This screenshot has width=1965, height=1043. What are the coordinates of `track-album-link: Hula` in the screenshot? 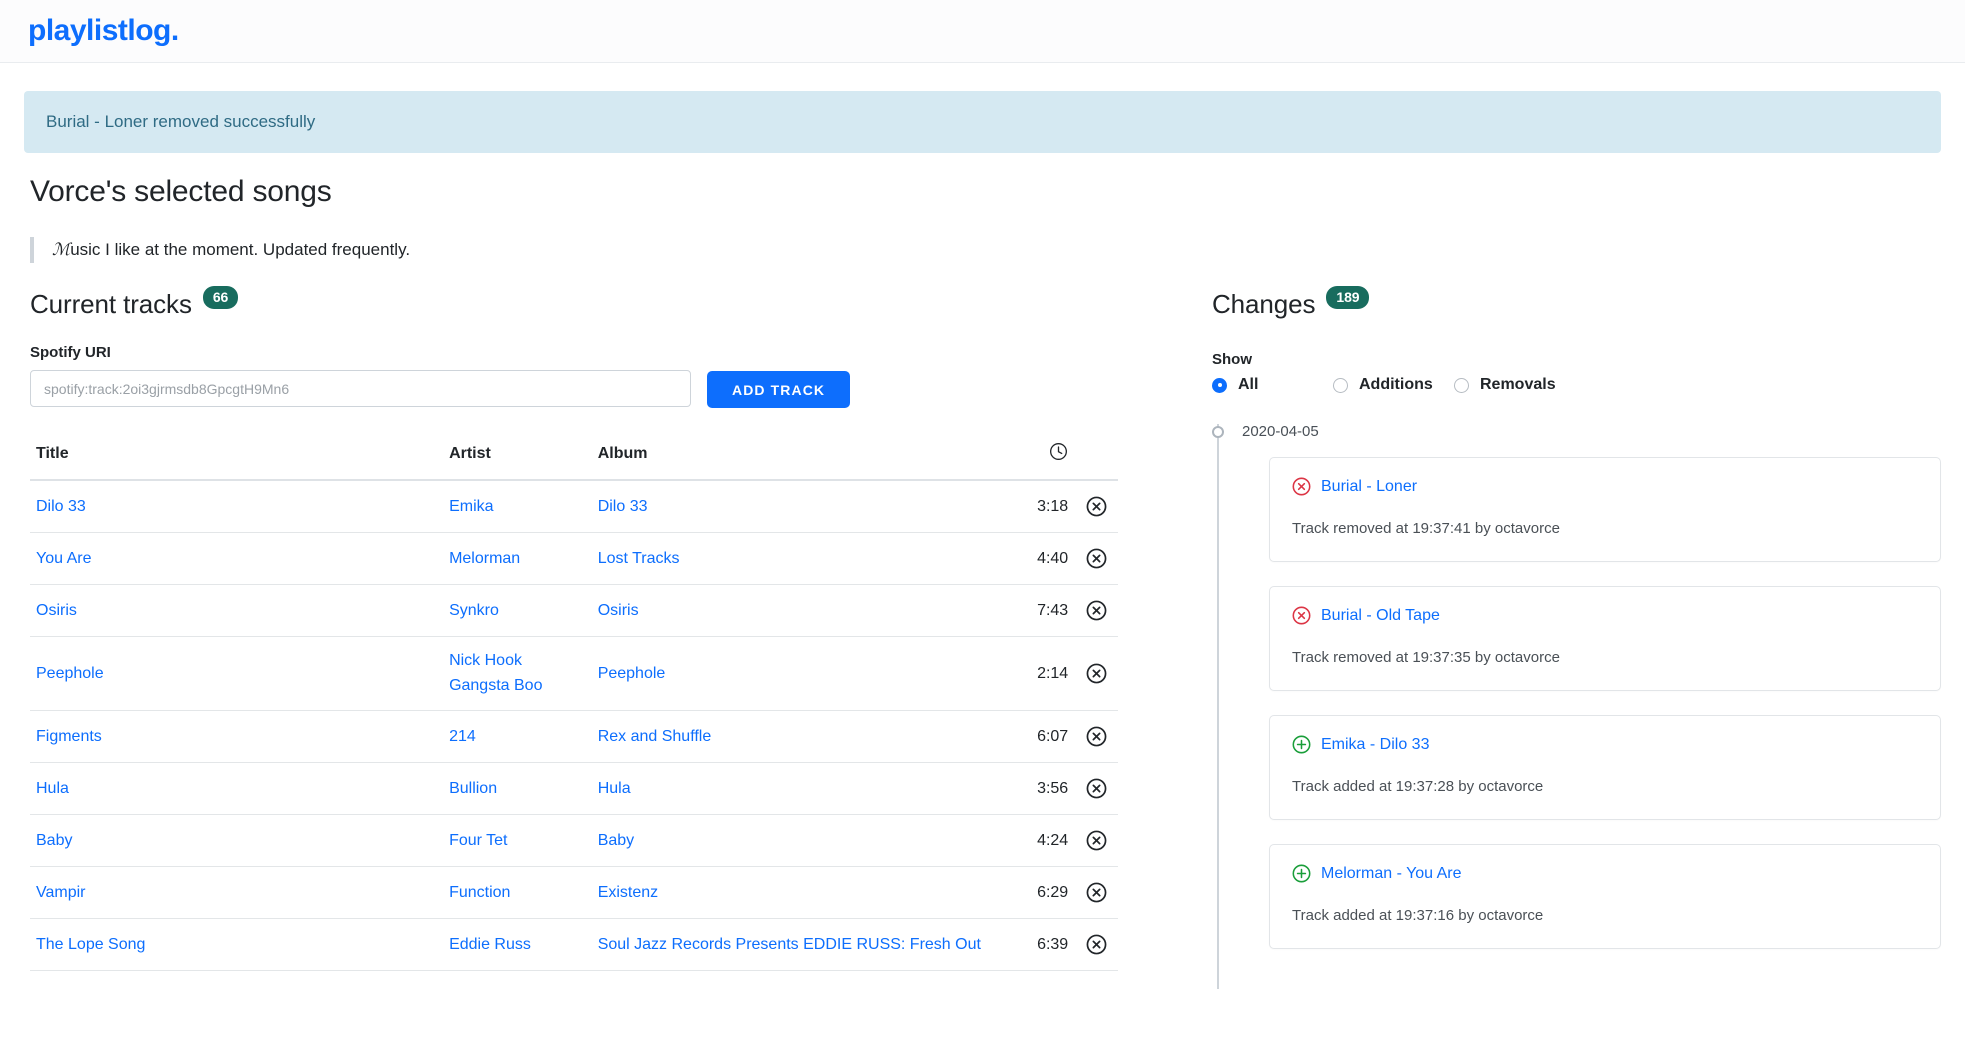 It's located at (614, 788).